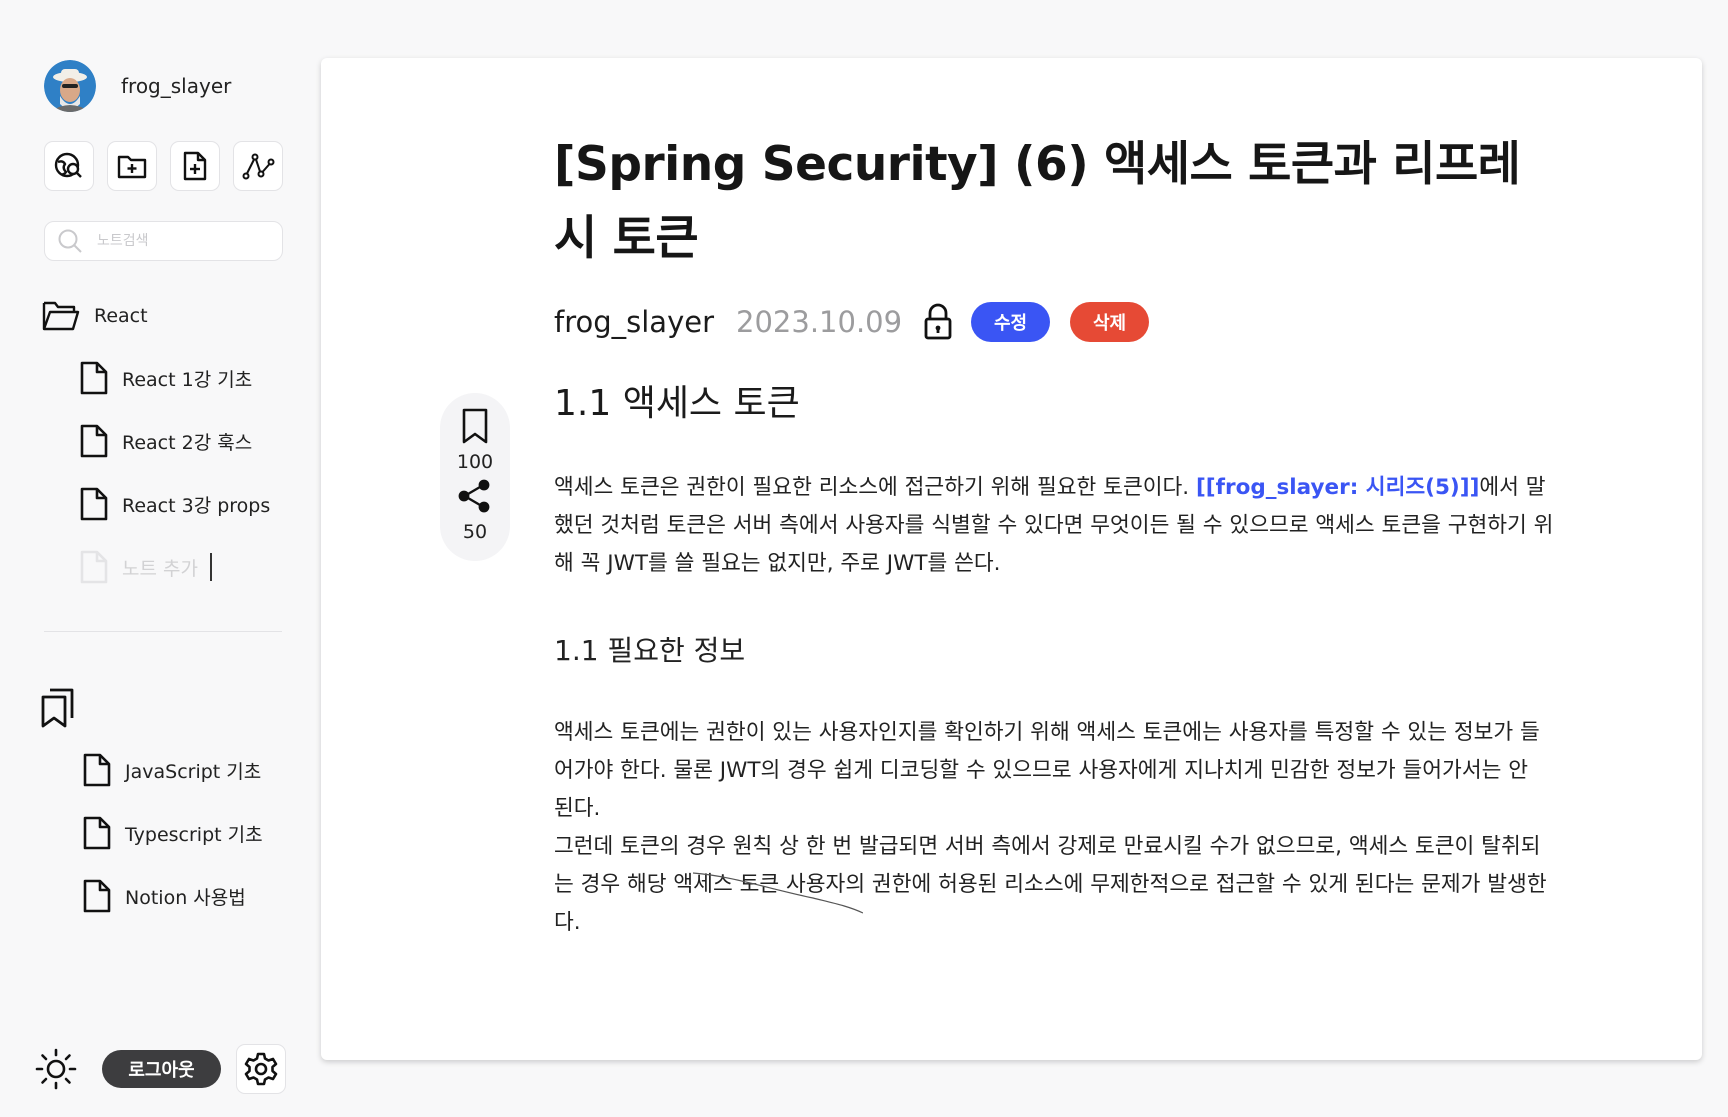 This screenshot has height=1117, width=1728. I want to click on note-title: [Spring Security] (6) 액세스 토큰과 리프레시 토큰, so click(1037, 201).